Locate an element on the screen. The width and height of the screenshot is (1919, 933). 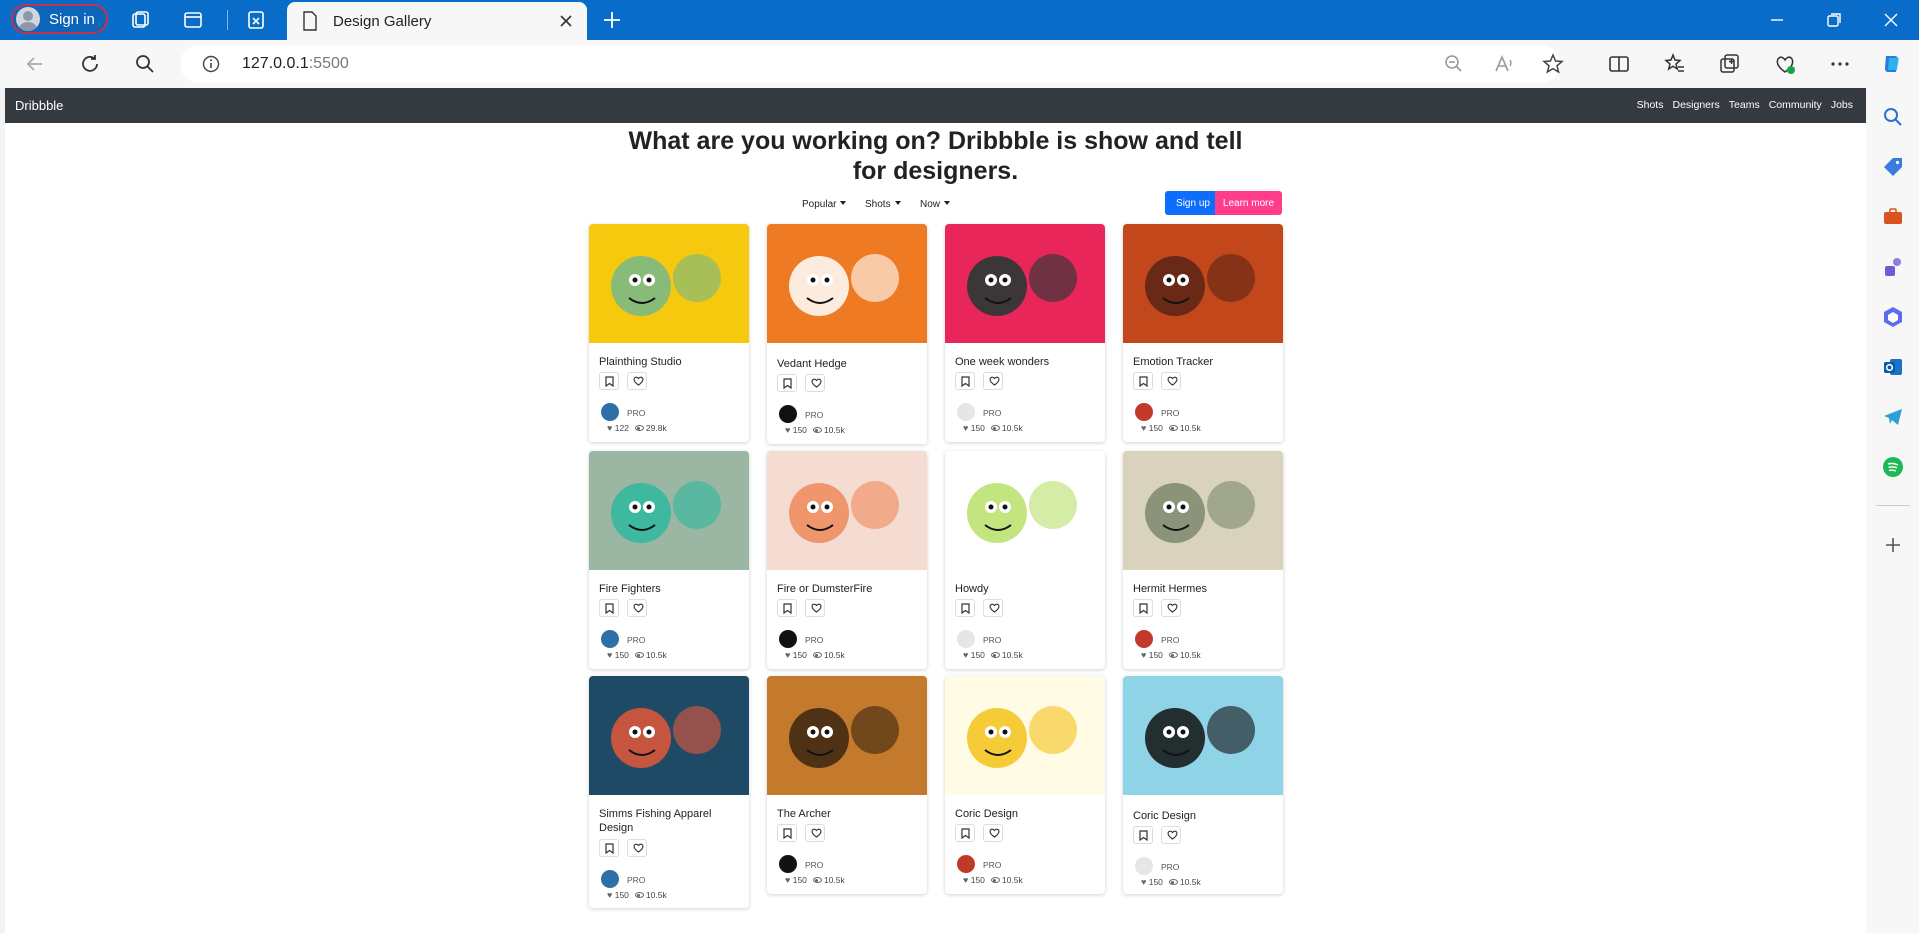
shot-title: Plainthing Studio is located at coordinates (669, 362).